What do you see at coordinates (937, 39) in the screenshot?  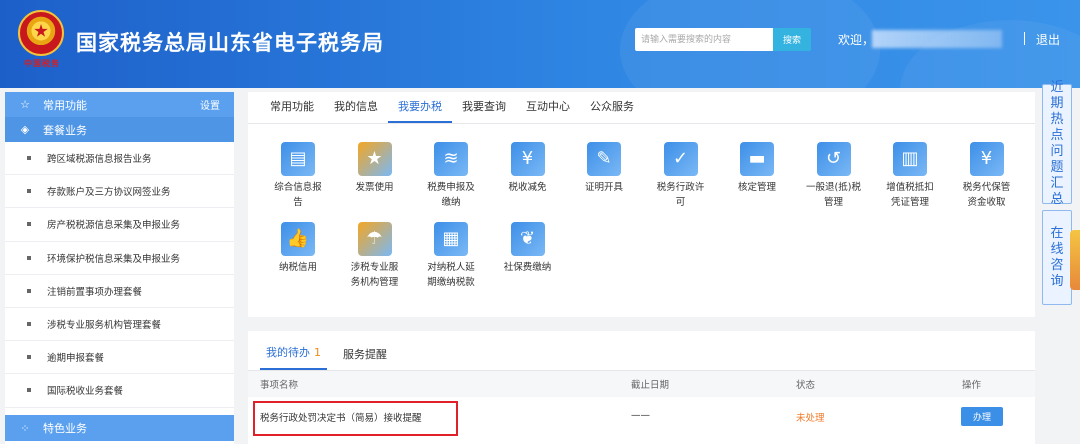 I see `username-redacted` at bounding box center [937, 39].